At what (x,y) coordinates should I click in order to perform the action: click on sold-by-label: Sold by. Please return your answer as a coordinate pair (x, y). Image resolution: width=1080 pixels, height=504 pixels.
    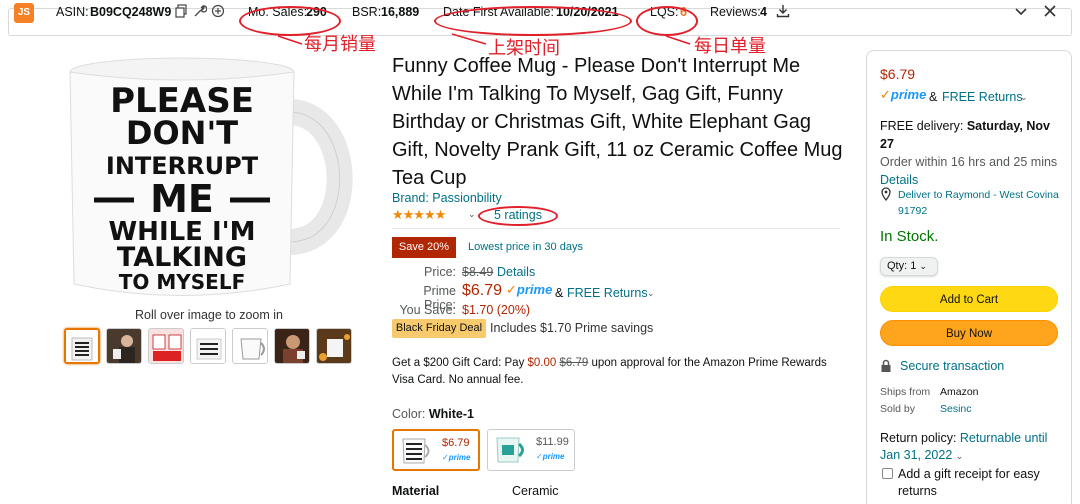
    Looking at the image, I should click on (898, 409).